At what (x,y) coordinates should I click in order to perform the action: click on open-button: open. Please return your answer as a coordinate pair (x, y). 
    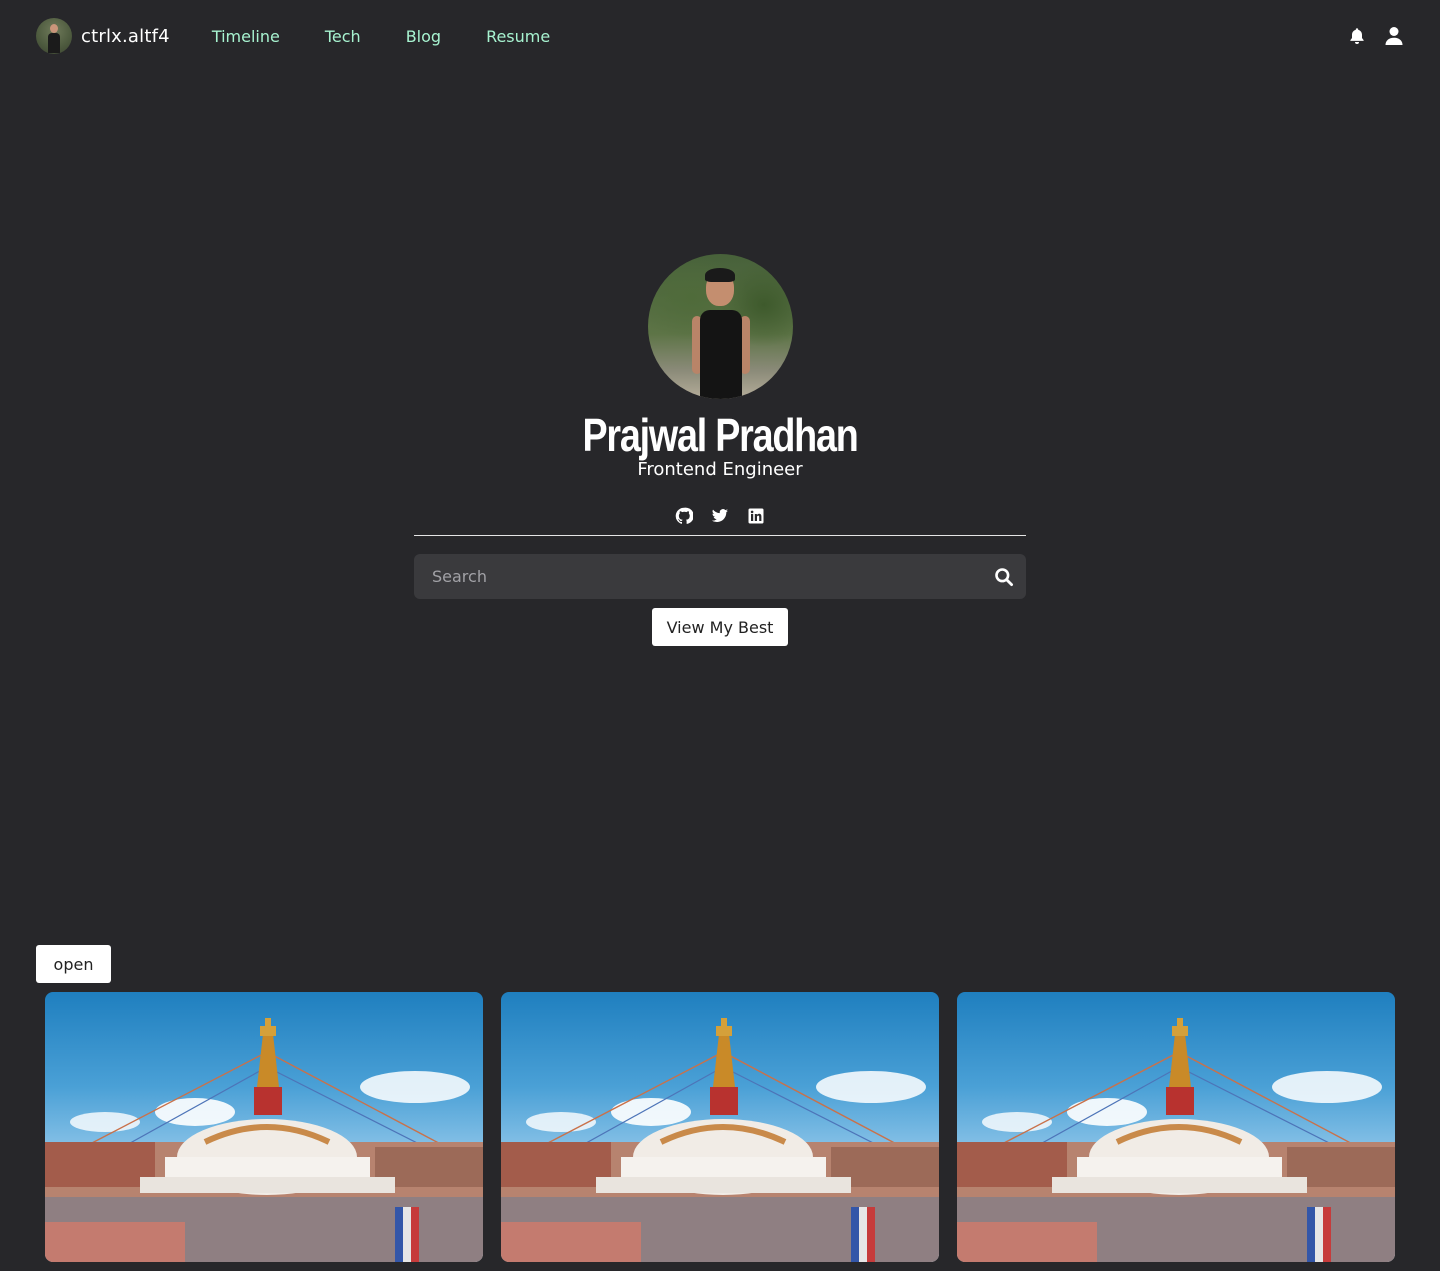
    Looking at the image, I should click on (73, 964).